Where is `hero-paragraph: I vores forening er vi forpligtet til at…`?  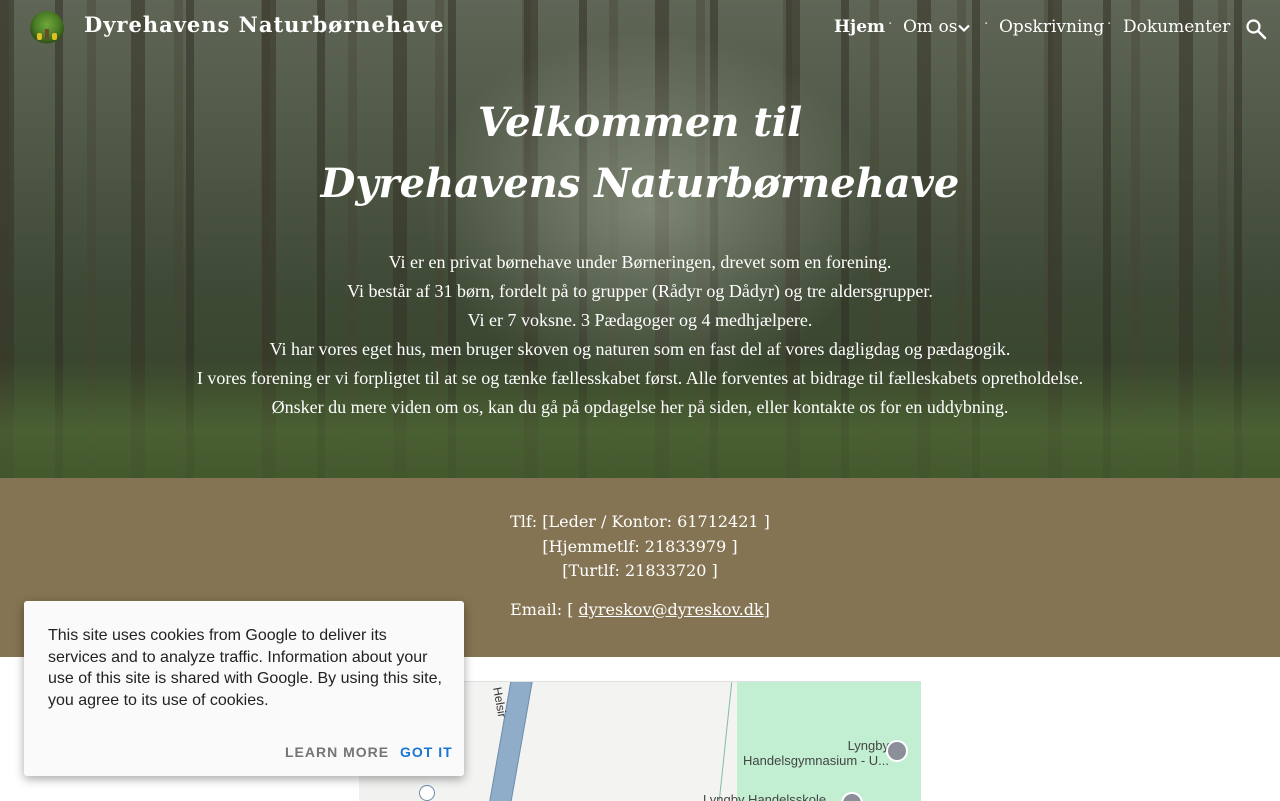 hero-paragraph: I vores forening er vi forpligtet til at… is located at coordinates (640, 378).